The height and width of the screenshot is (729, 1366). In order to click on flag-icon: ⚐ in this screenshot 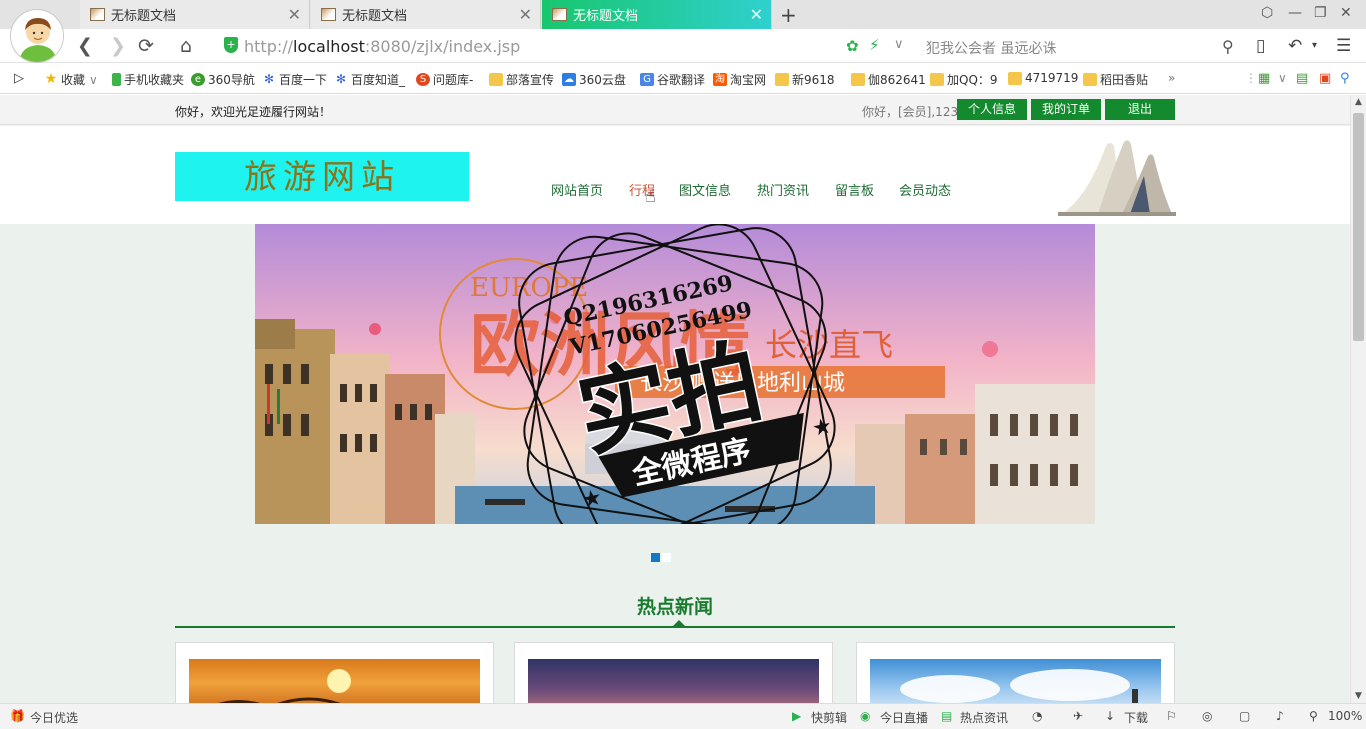, I will do `click(1171, 716)`.